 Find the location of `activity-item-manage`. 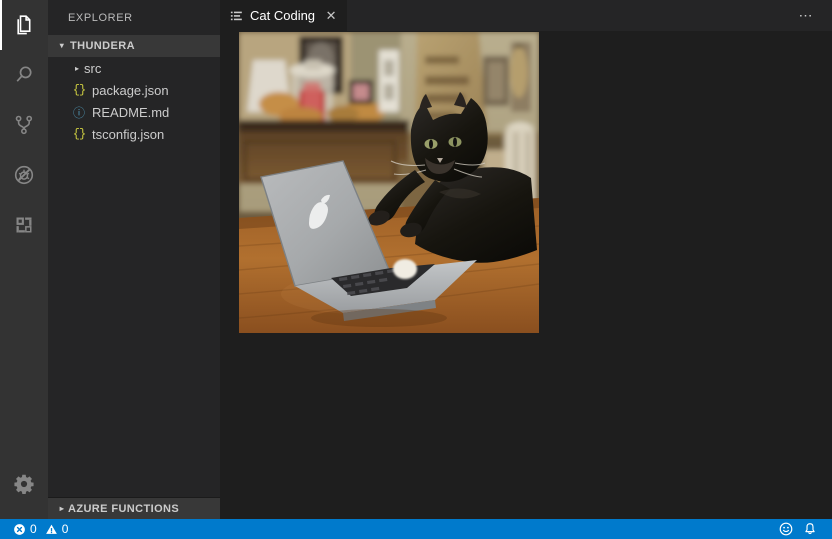

activity-item-manage is located at coordinates (24, 484).